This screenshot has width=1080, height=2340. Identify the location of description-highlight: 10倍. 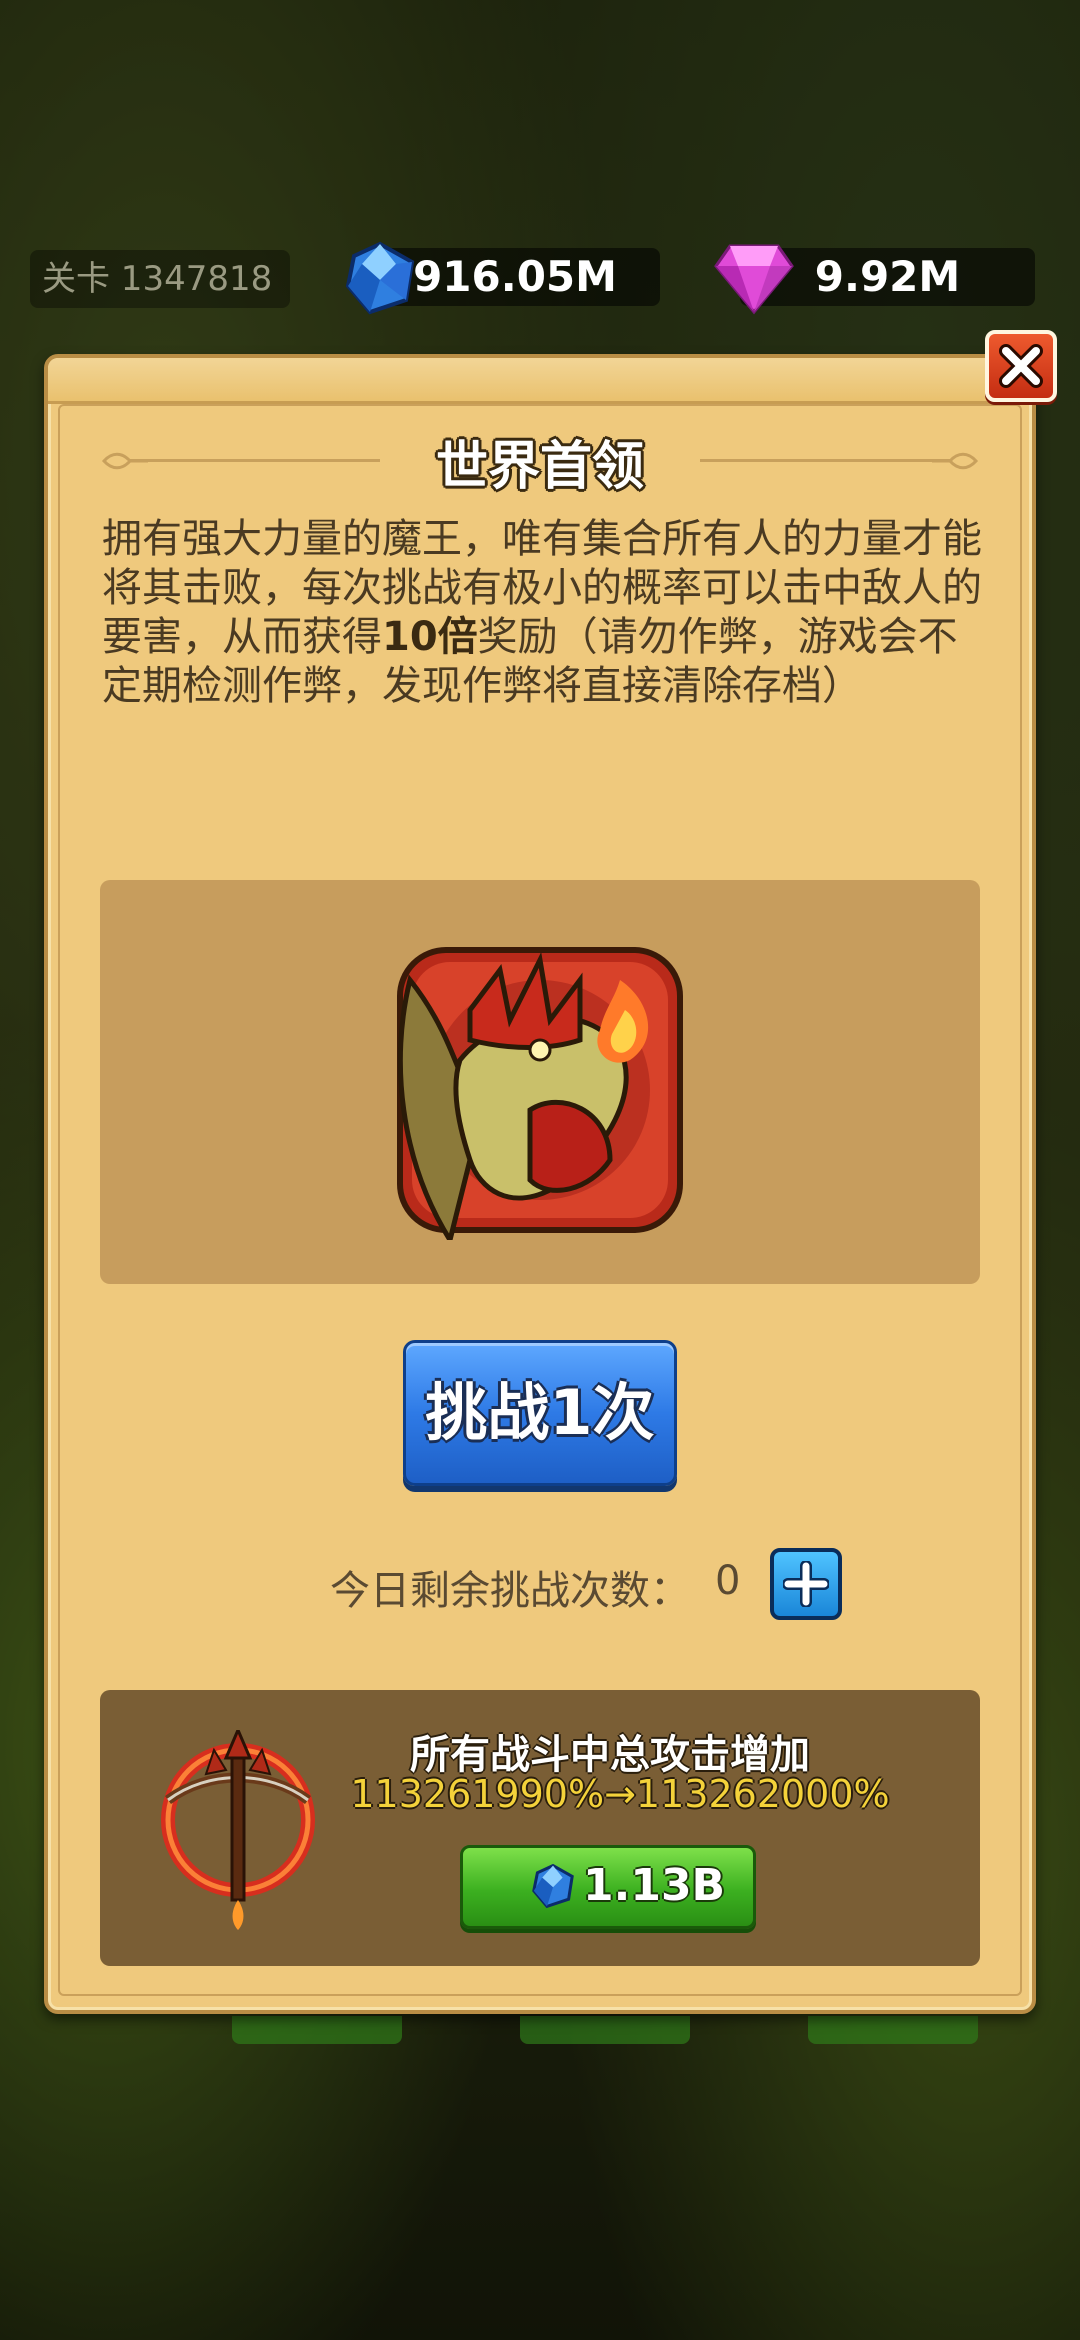
(430, 637).